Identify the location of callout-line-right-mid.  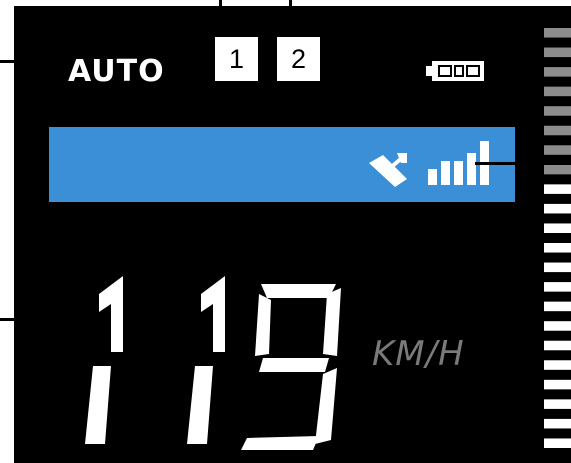
(513, 69).